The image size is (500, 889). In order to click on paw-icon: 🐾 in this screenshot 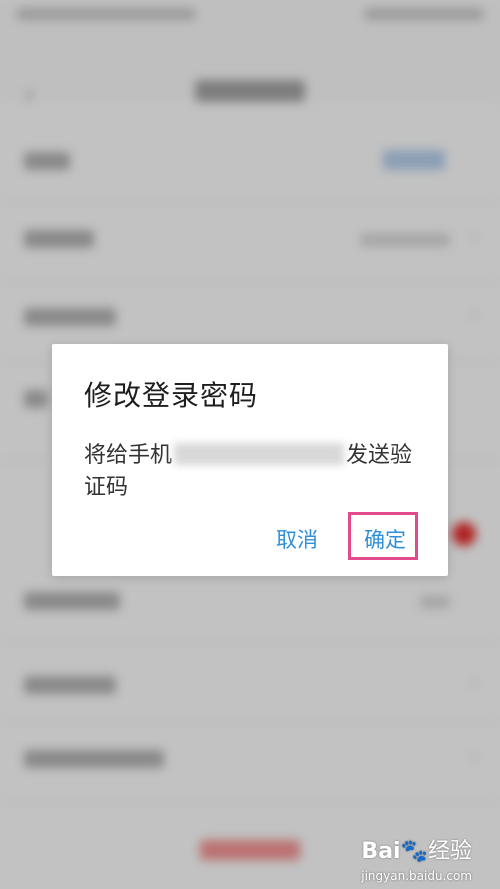, I will do `click(414, 851)`.